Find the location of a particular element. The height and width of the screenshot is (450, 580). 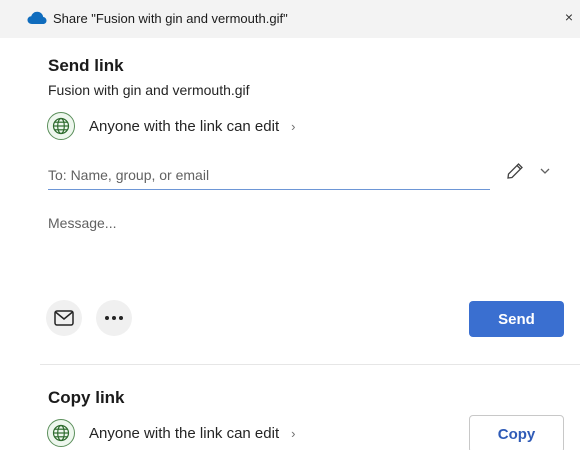

copy-button: Copy is located at coordinates (516, 432).